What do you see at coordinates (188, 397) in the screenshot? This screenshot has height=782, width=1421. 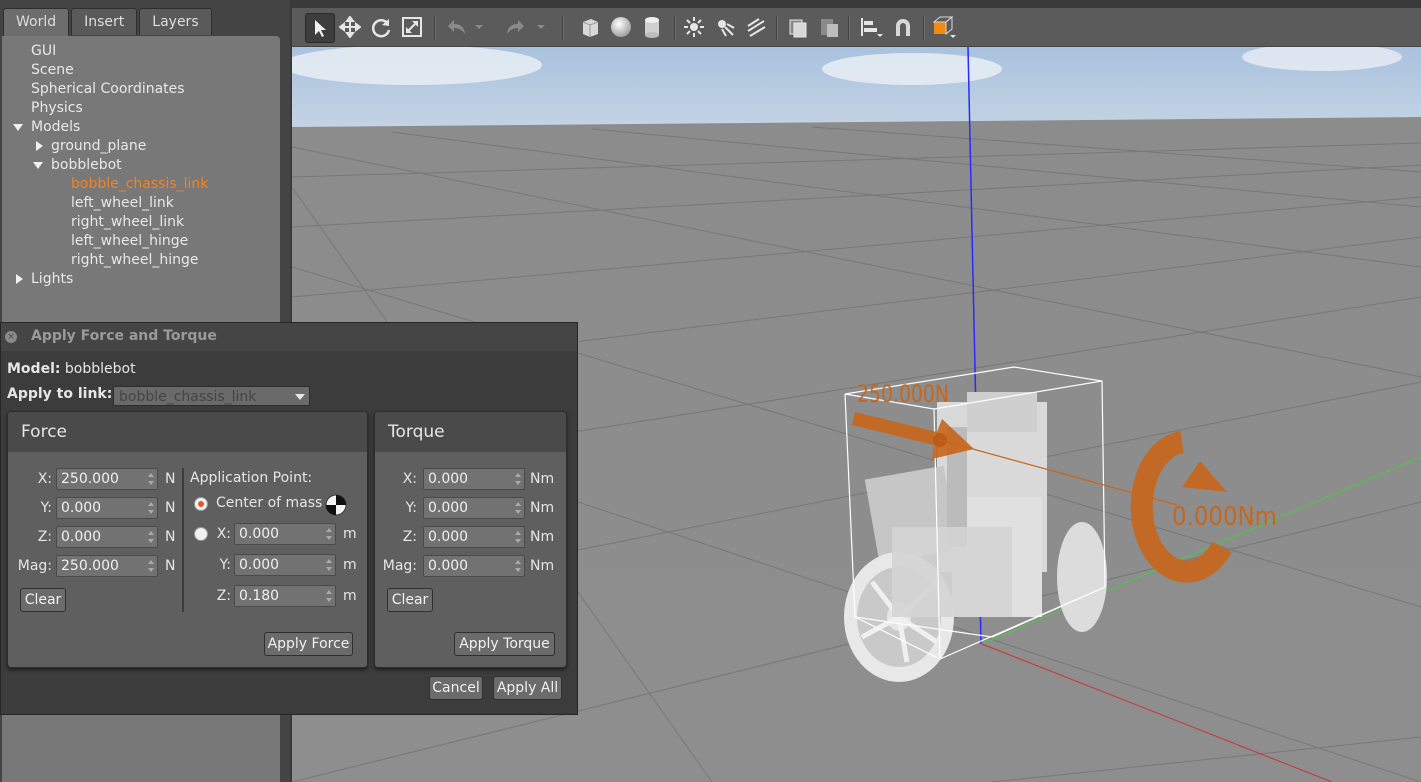 I see `apply-link-value: bobble_chassis_link` at bounding box center [188, 397].